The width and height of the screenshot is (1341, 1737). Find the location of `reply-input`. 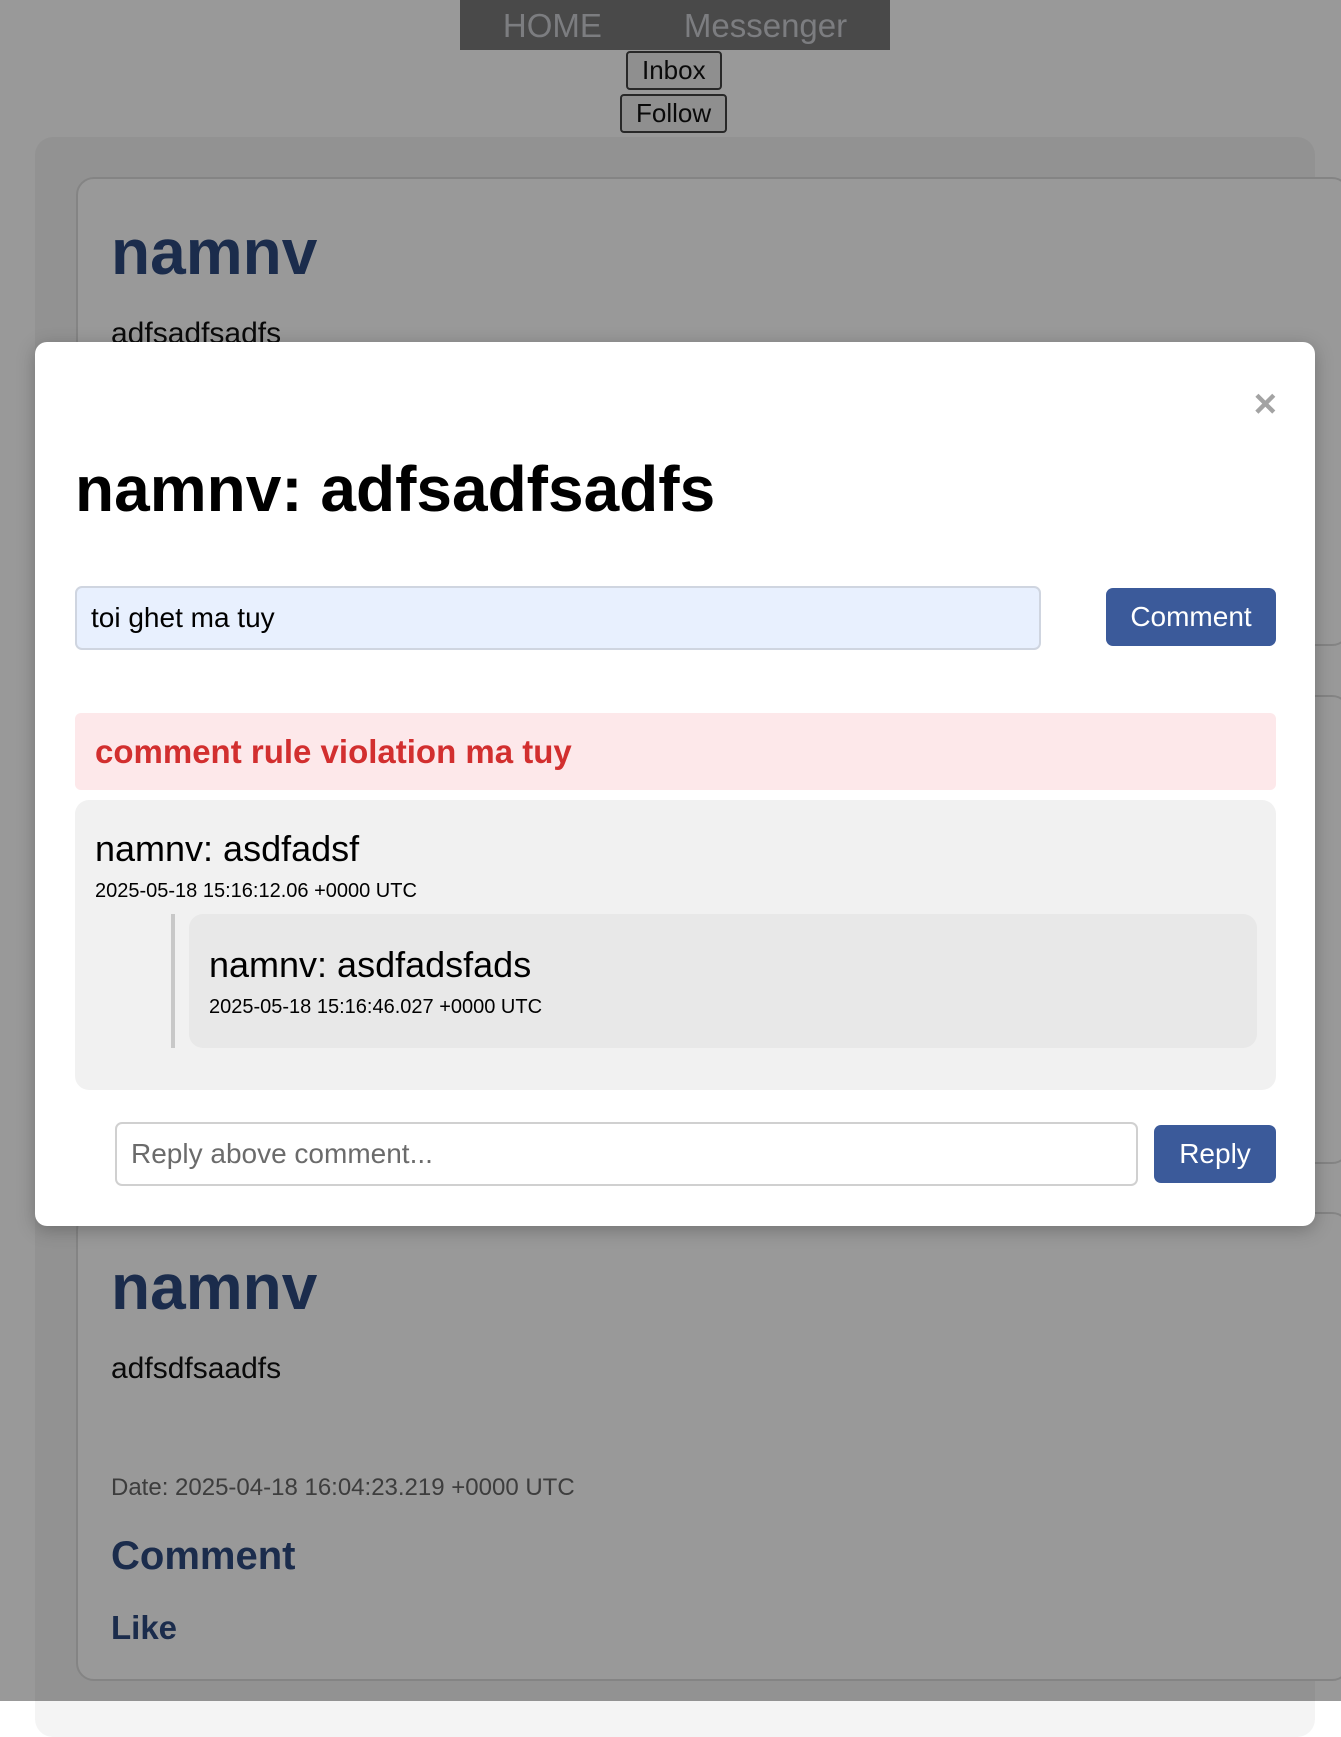

reply-input is located at coordinates (626, 1154).